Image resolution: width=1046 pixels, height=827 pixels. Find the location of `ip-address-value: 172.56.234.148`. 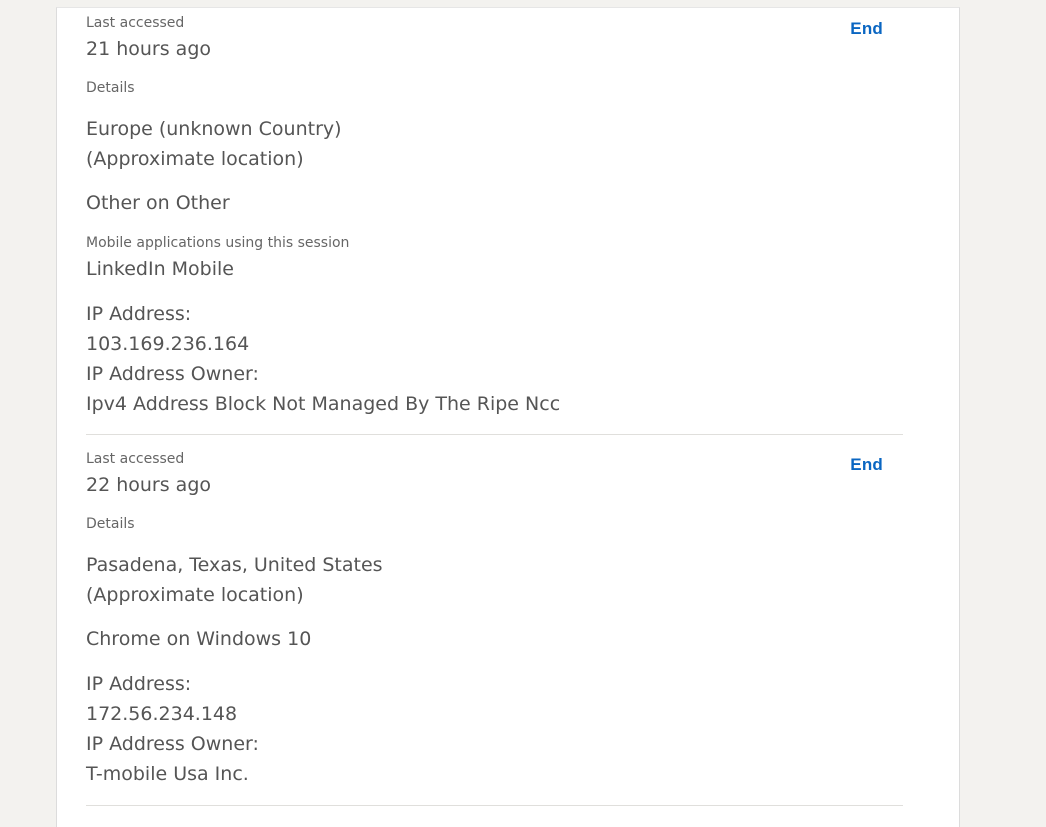

ip-address-value: 172.56.234.148 is located at coordinates (162, 714).